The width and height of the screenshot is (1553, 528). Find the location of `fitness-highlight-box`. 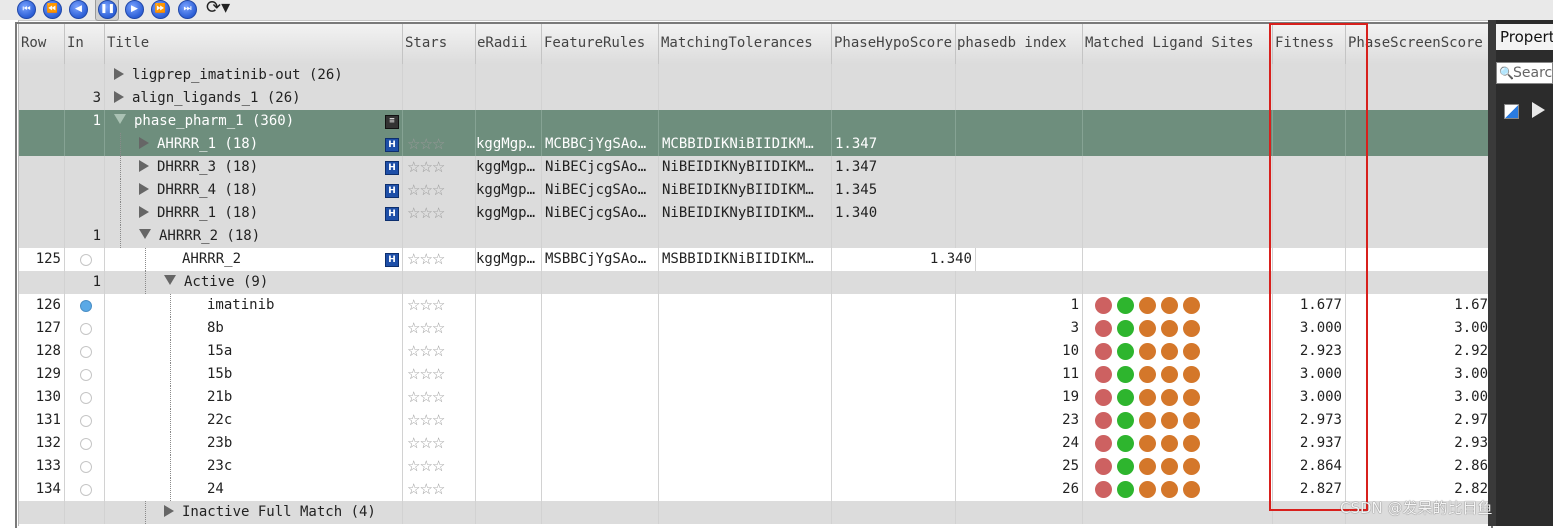

fitness-highlight-box is located at coordinates (1318, 267).